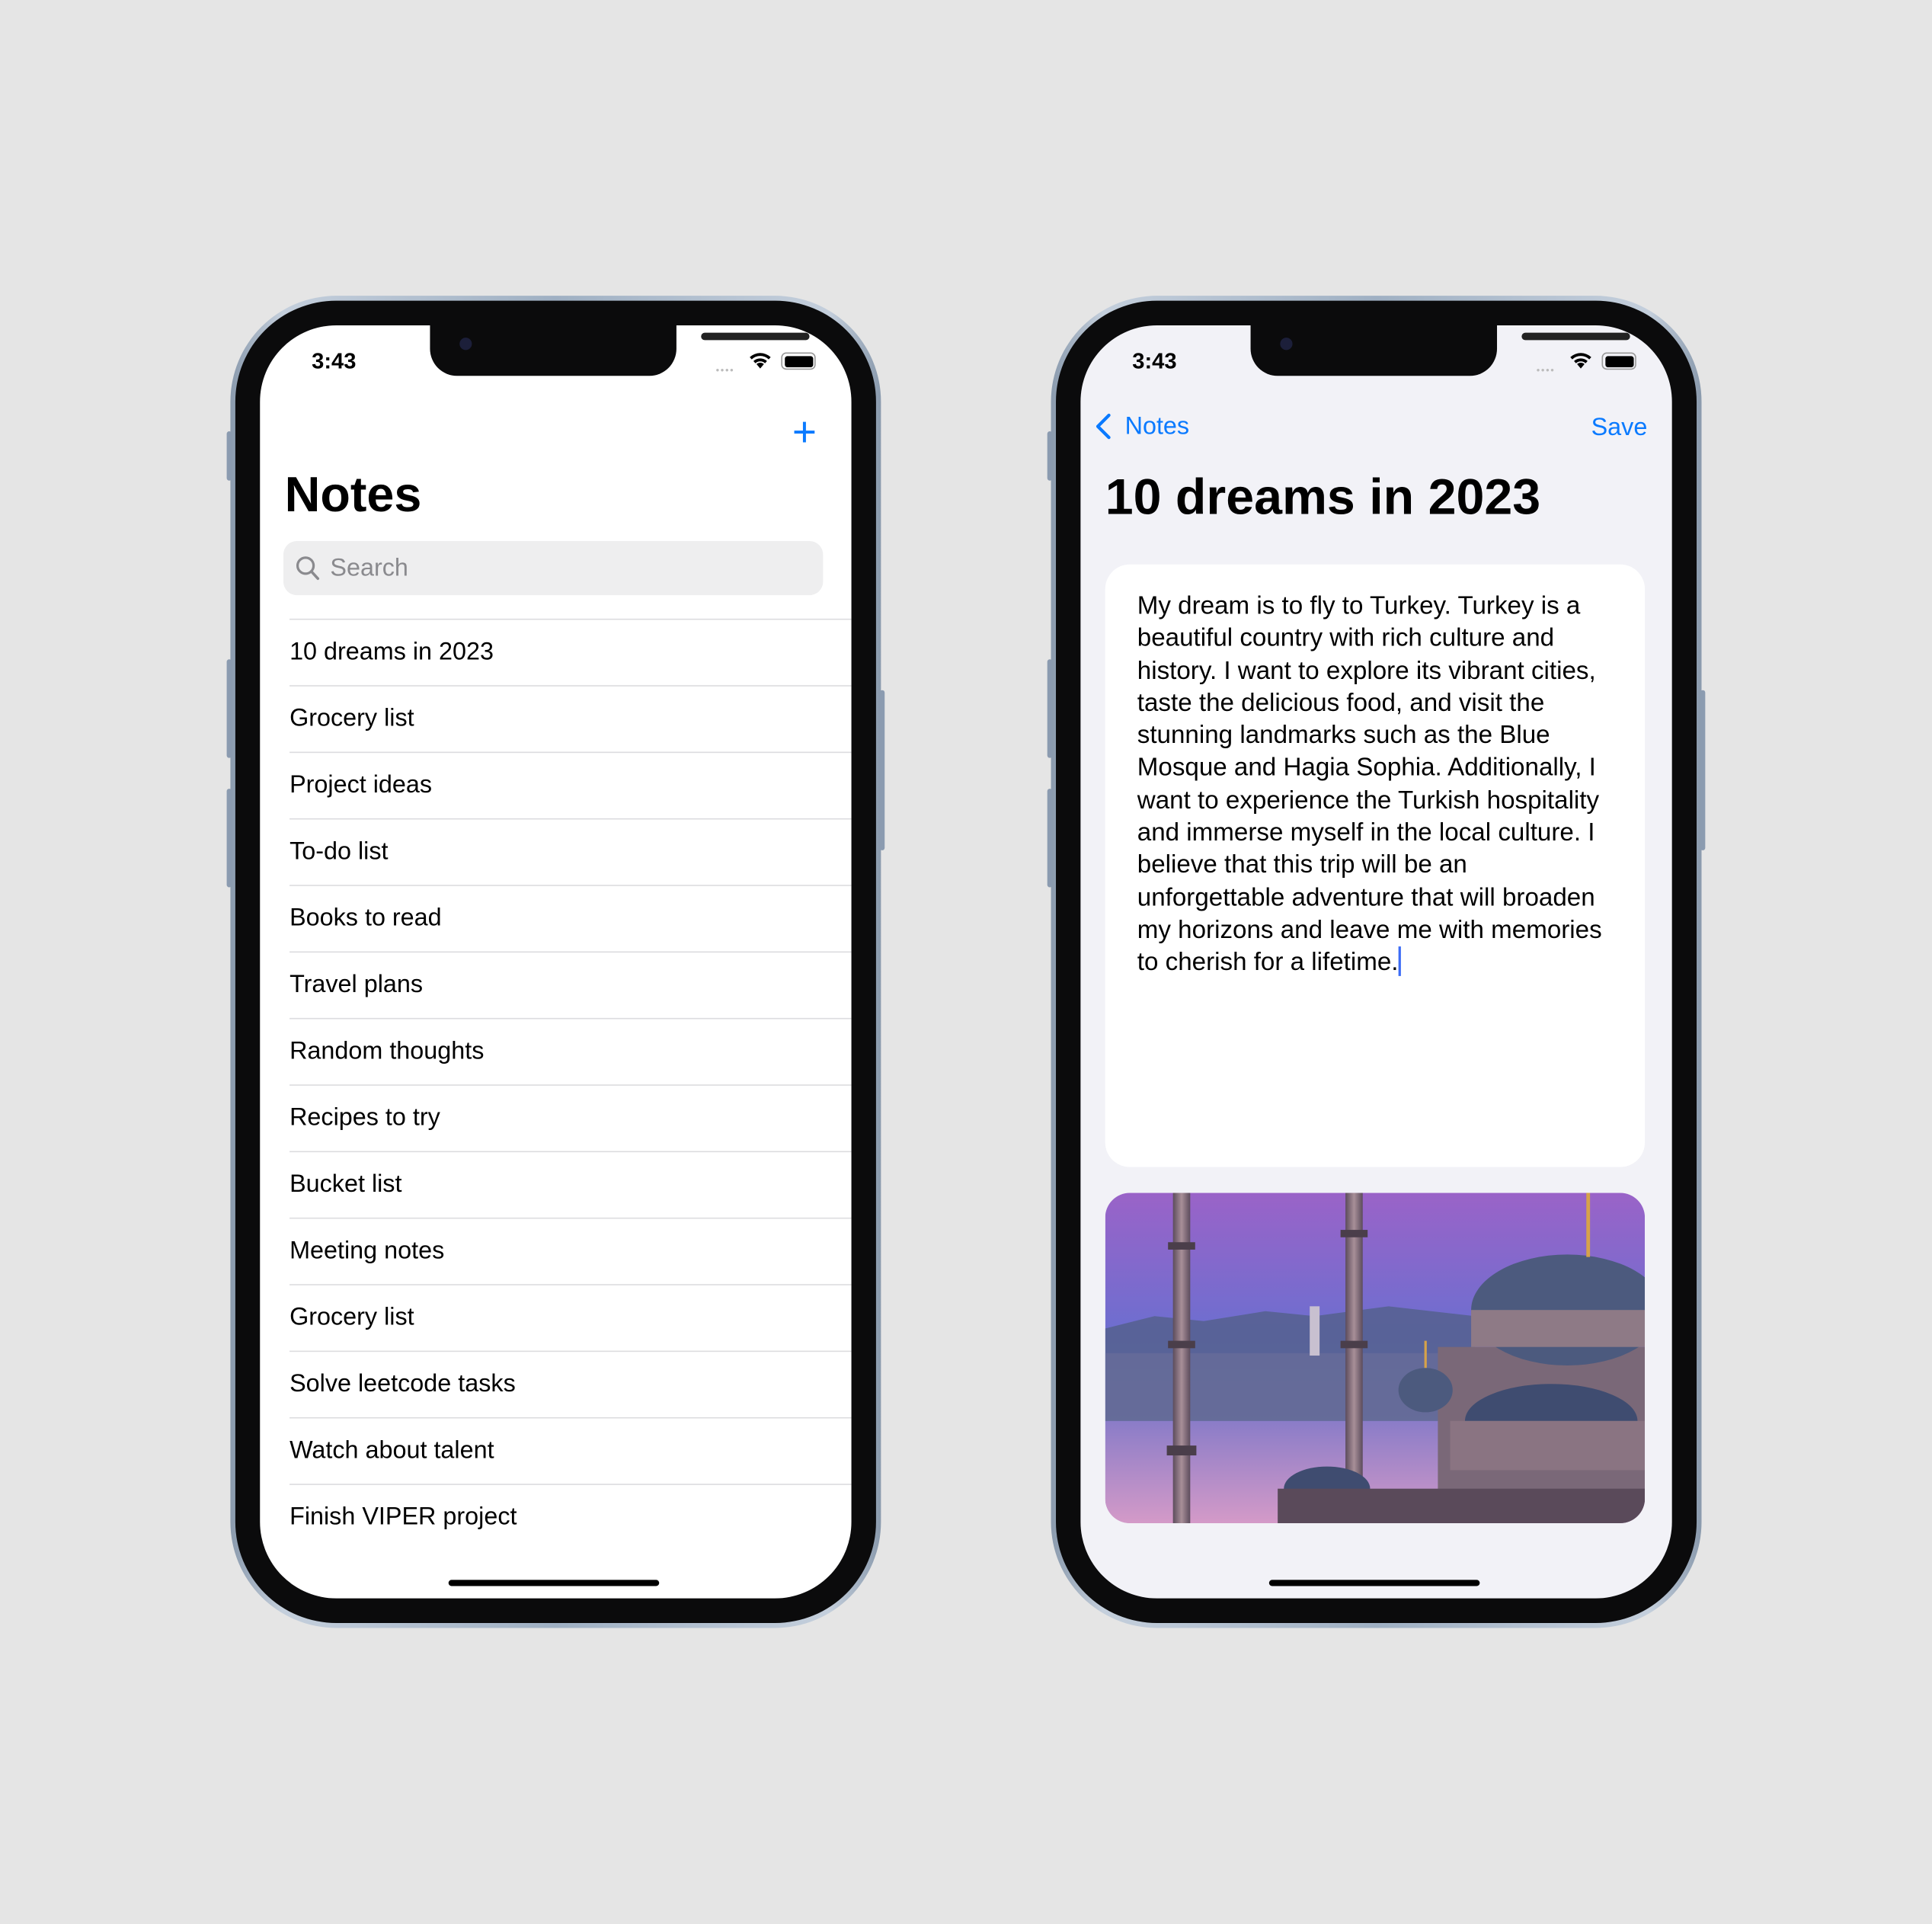 This screenshot has width=1932, height=1924. Describe the element at coordinates (364, 1118) in the screenshot. I see `note-title-label: Recipes to try` at that location.